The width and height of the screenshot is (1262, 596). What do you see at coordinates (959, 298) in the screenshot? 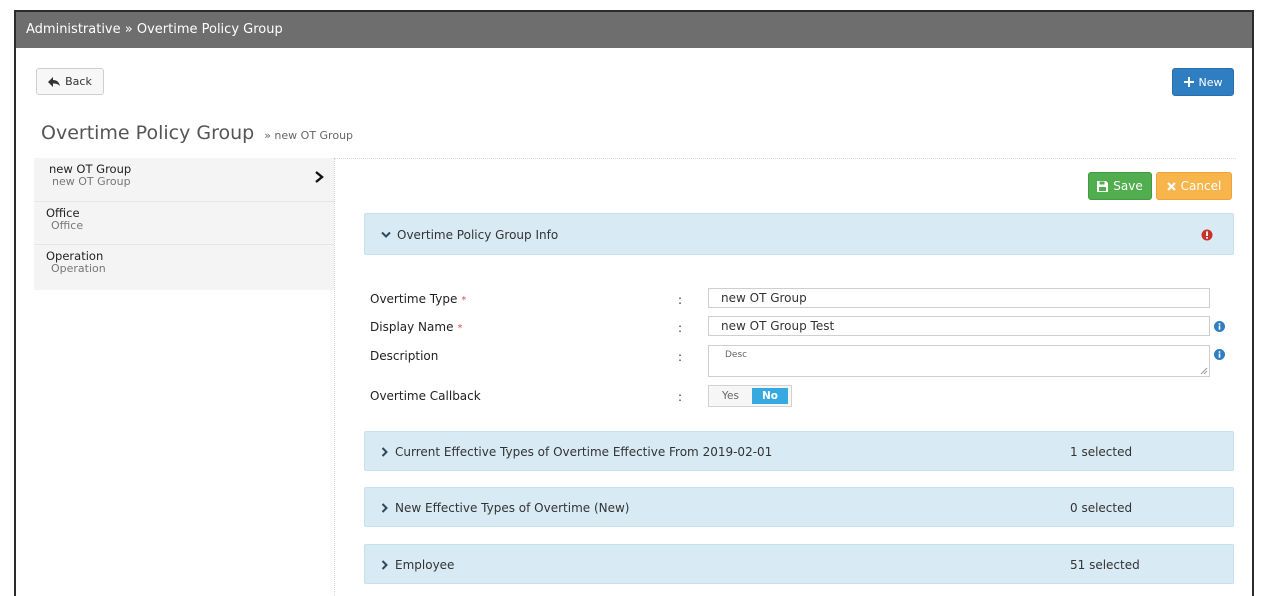
I see `overtime-type-input: new OT Group` at bounding box center [959, 298].